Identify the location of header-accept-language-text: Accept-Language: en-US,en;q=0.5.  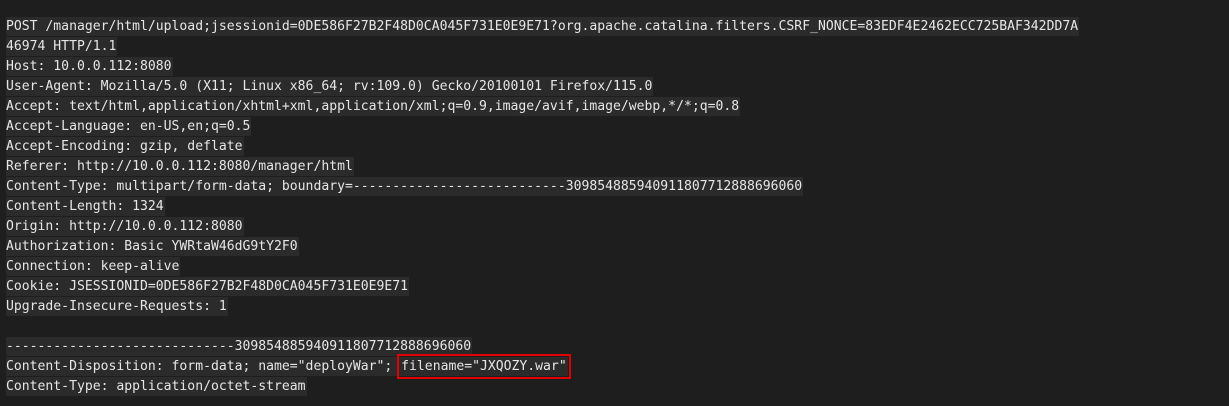
(129, 126).